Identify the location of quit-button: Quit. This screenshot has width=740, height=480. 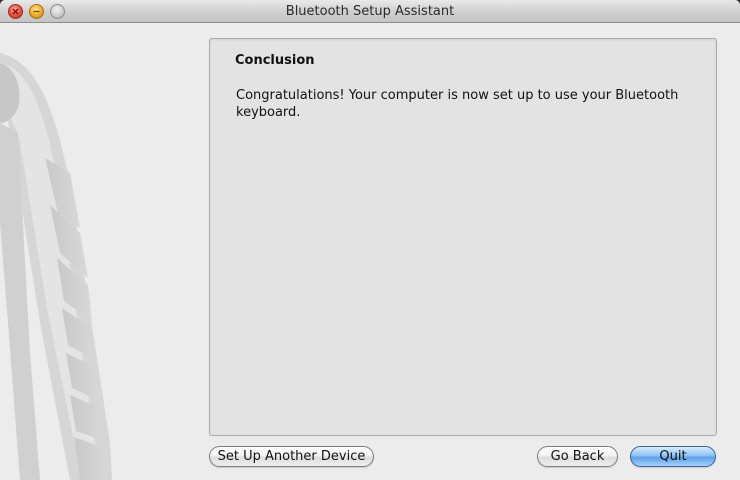
(673, 456).